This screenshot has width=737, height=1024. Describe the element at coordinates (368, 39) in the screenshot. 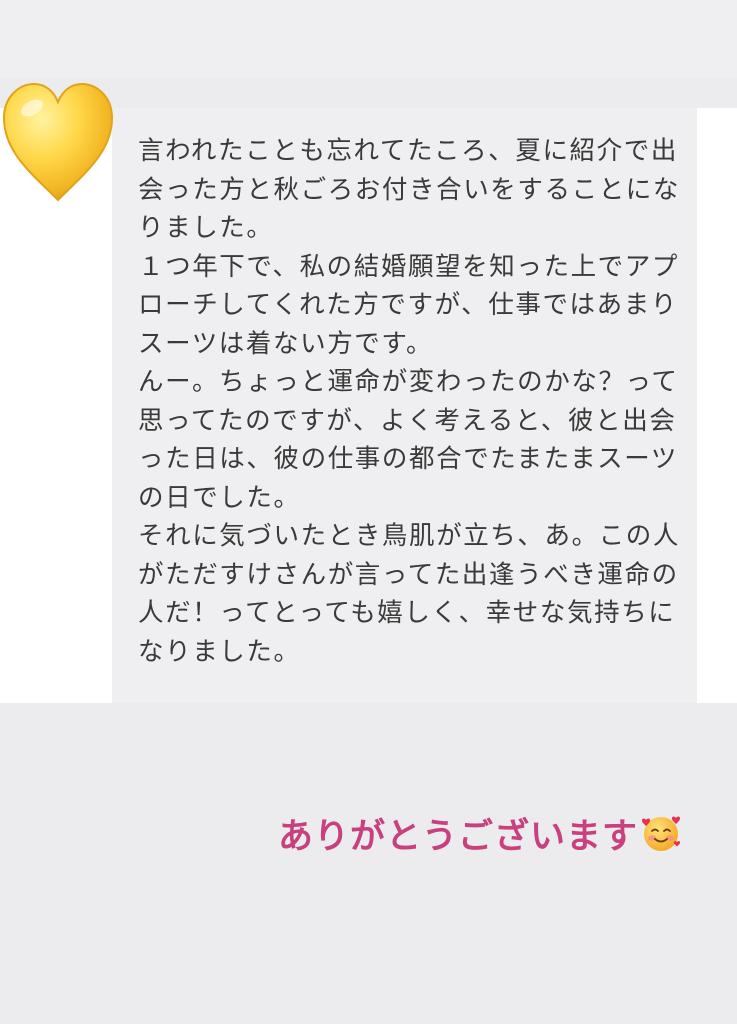

I see `top-band` at that location.